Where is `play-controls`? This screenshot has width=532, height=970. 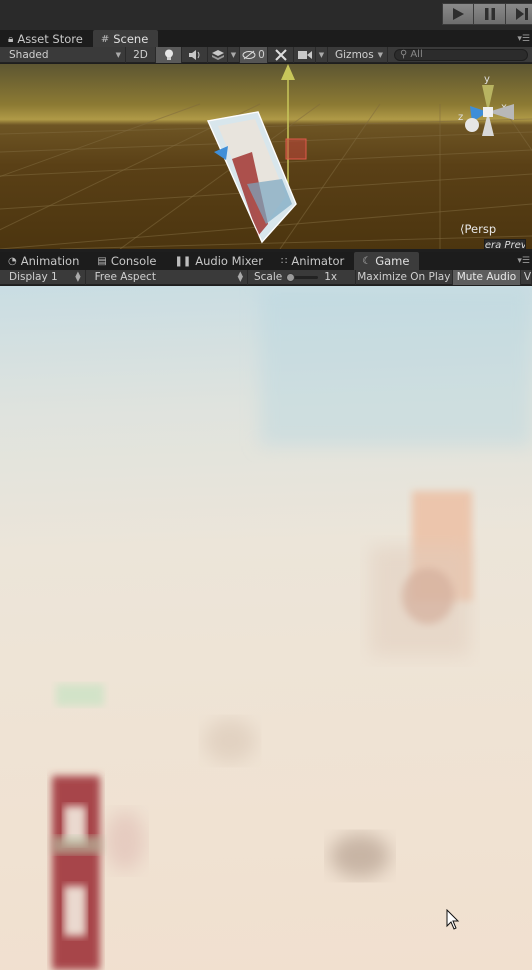
play-controls is located at coordinates (487, 14).